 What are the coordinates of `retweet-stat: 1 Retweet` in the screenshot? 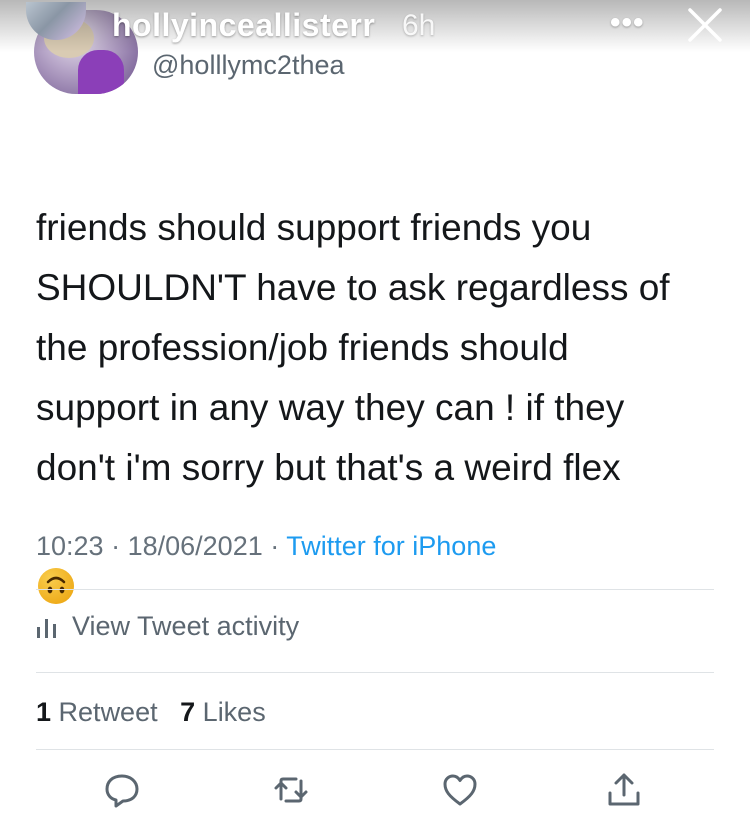 It's located at (97, 712).